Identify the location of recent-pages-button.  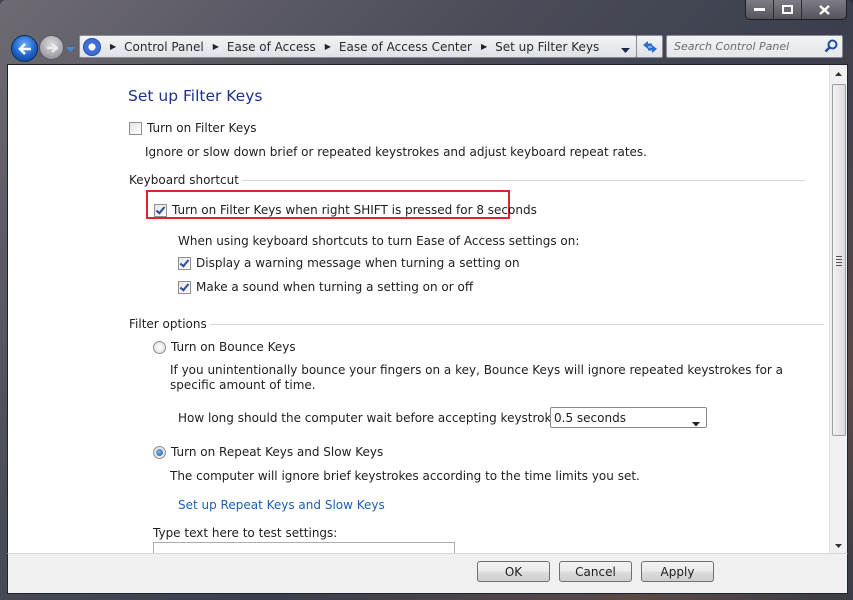
(70, 49).